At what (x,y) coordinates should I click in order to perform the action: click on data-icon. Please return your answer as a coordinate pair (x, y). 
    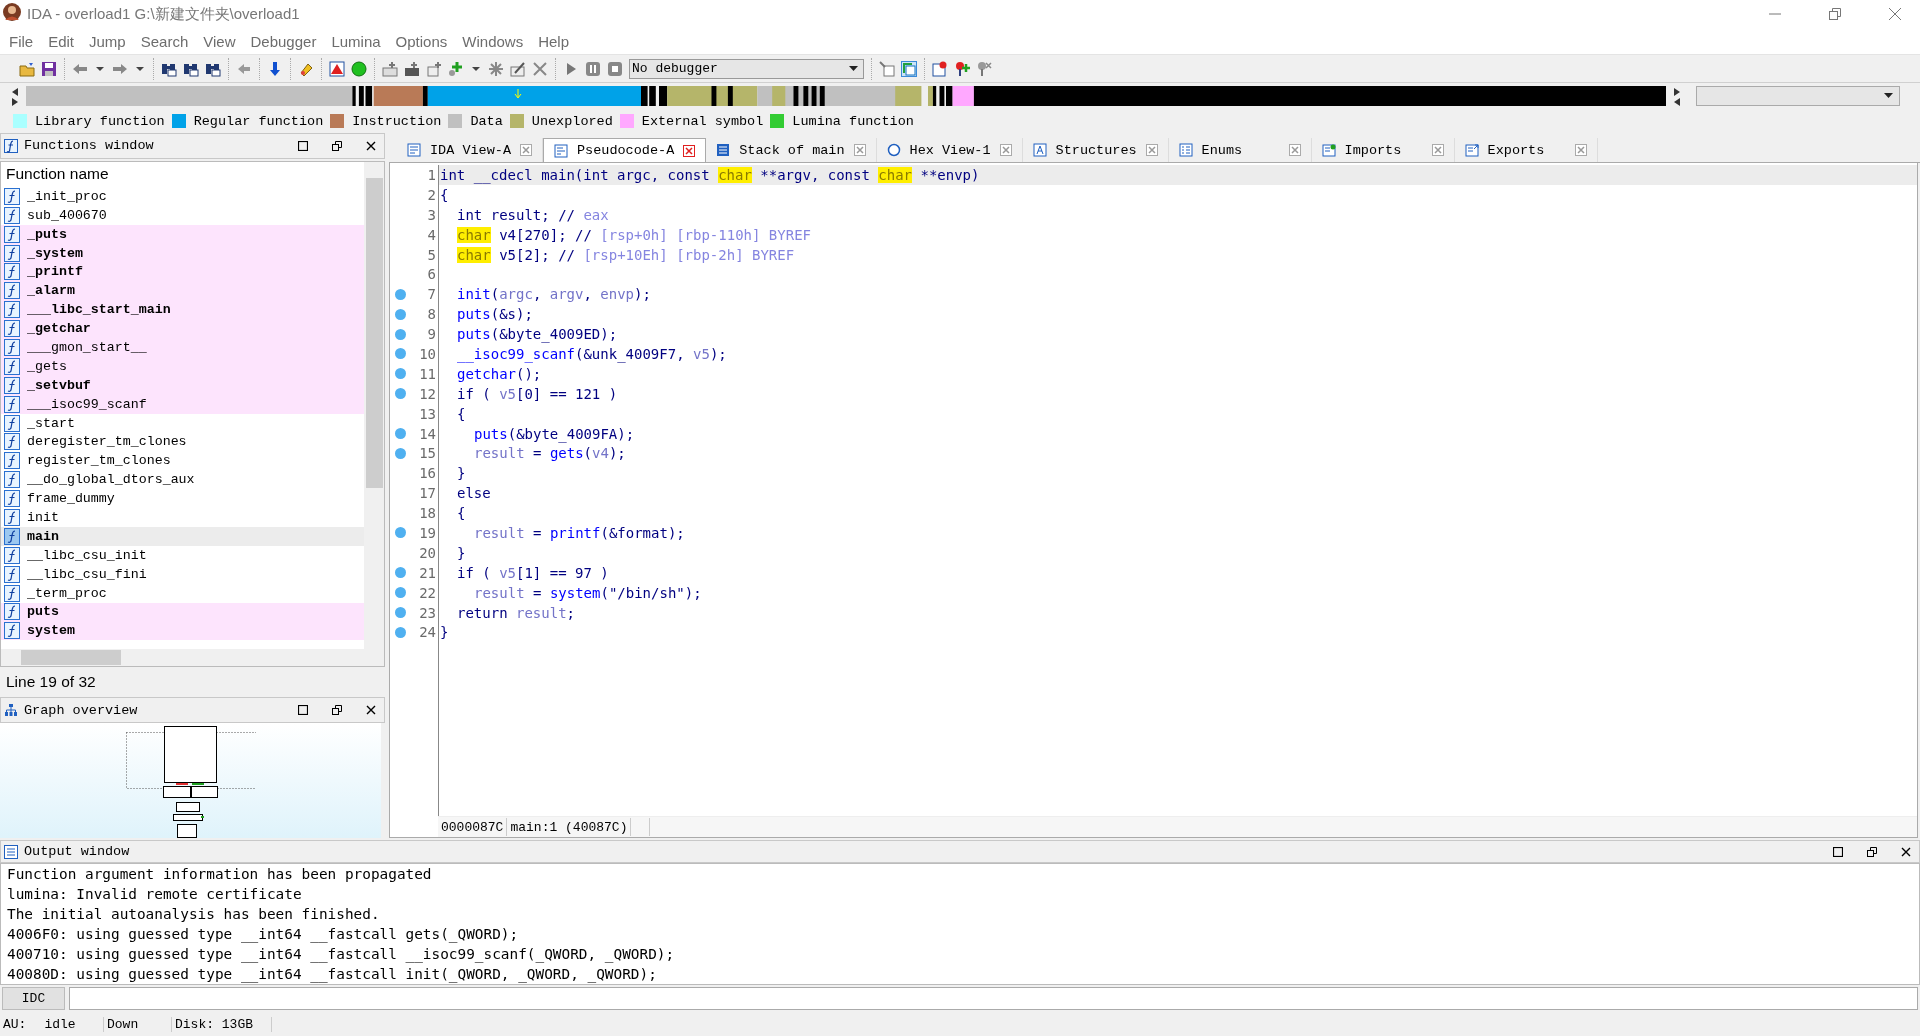
    Looking at the image, I should click on (412, 68).